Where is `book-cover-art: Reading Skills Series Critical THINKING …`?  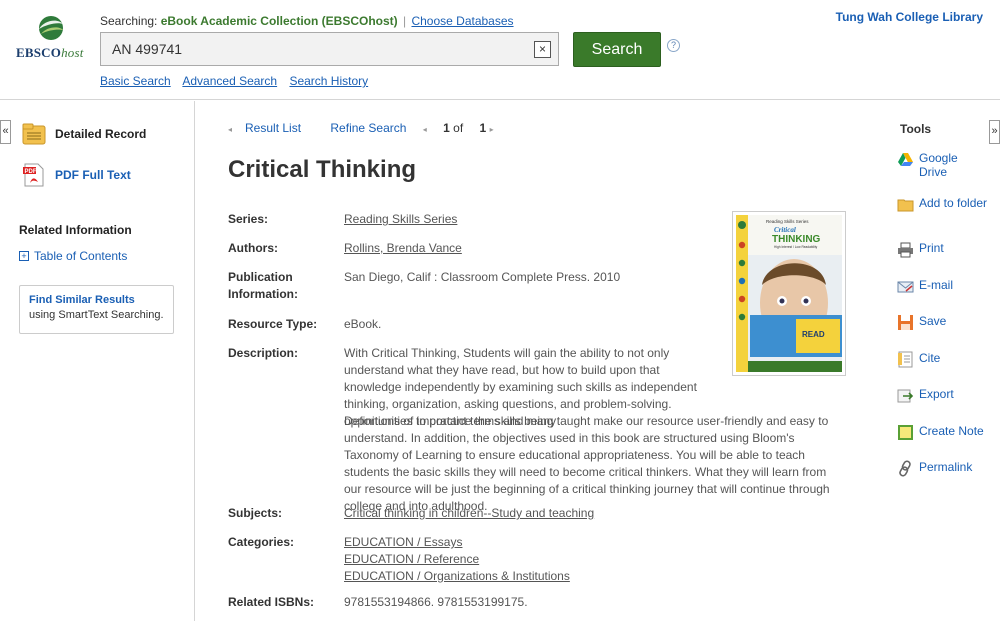 book-cover-art: Reading Skills Series Critical THINKING … is located at coordinates (789, 293).